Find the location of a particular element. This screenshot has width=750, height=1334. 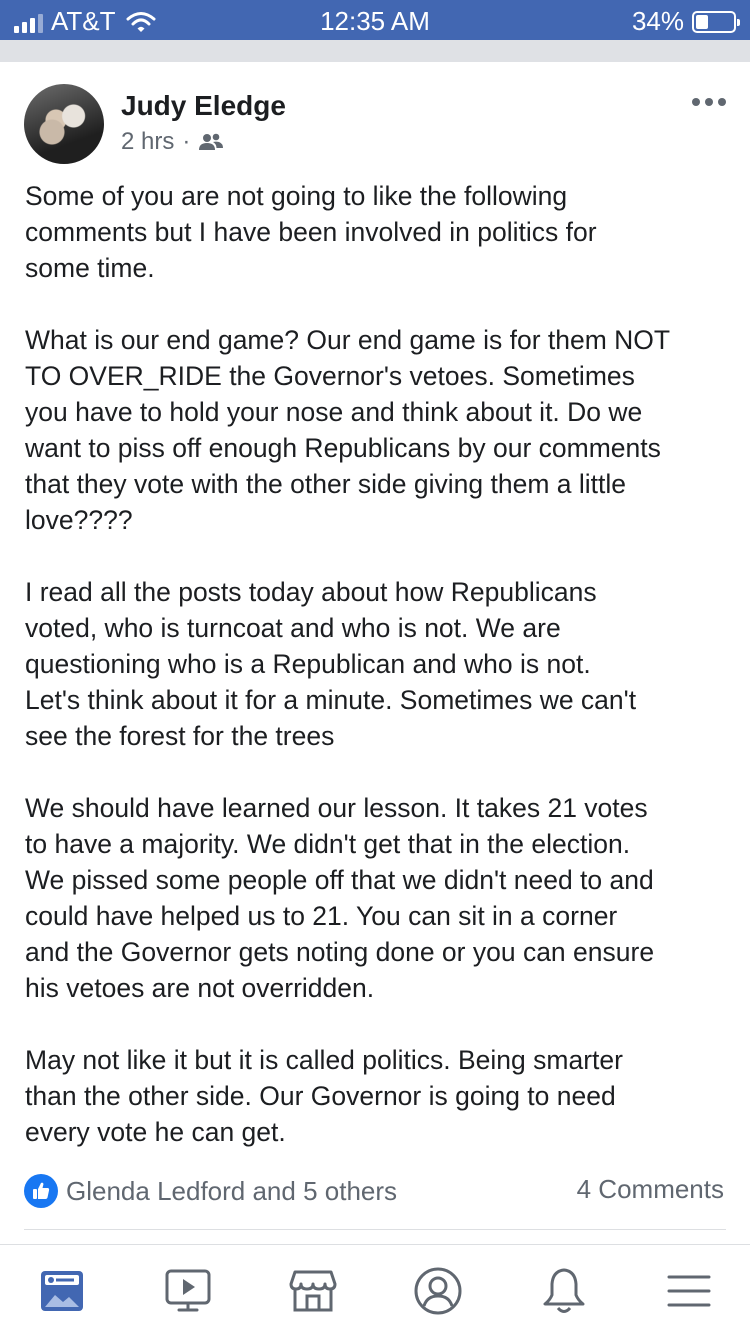

more-options-button is located at coordinates (709, 102).